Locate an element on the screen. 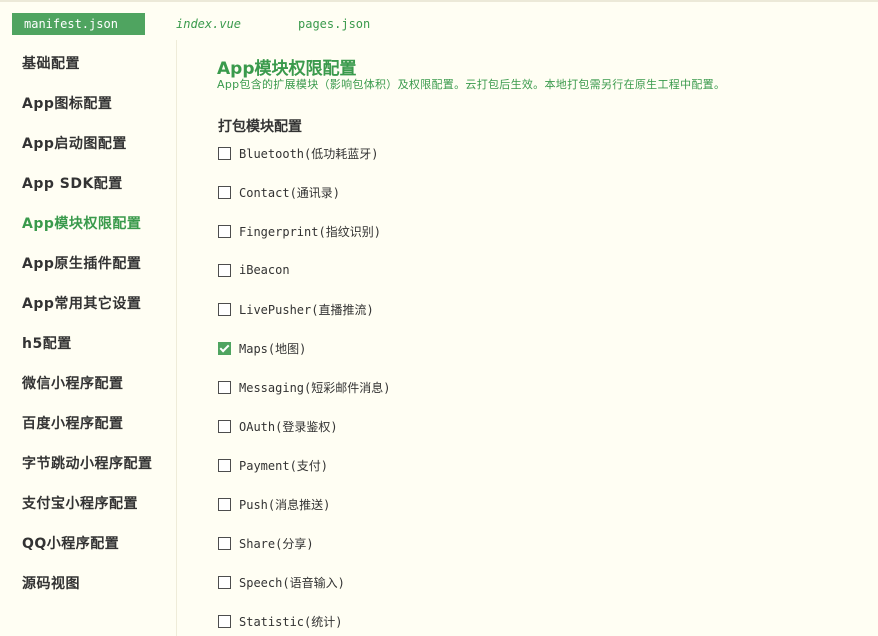 Image resolution: width=878 pixels, height=636 pixels. module-maps: Maps(地图) is located at coordinates (262, 348).